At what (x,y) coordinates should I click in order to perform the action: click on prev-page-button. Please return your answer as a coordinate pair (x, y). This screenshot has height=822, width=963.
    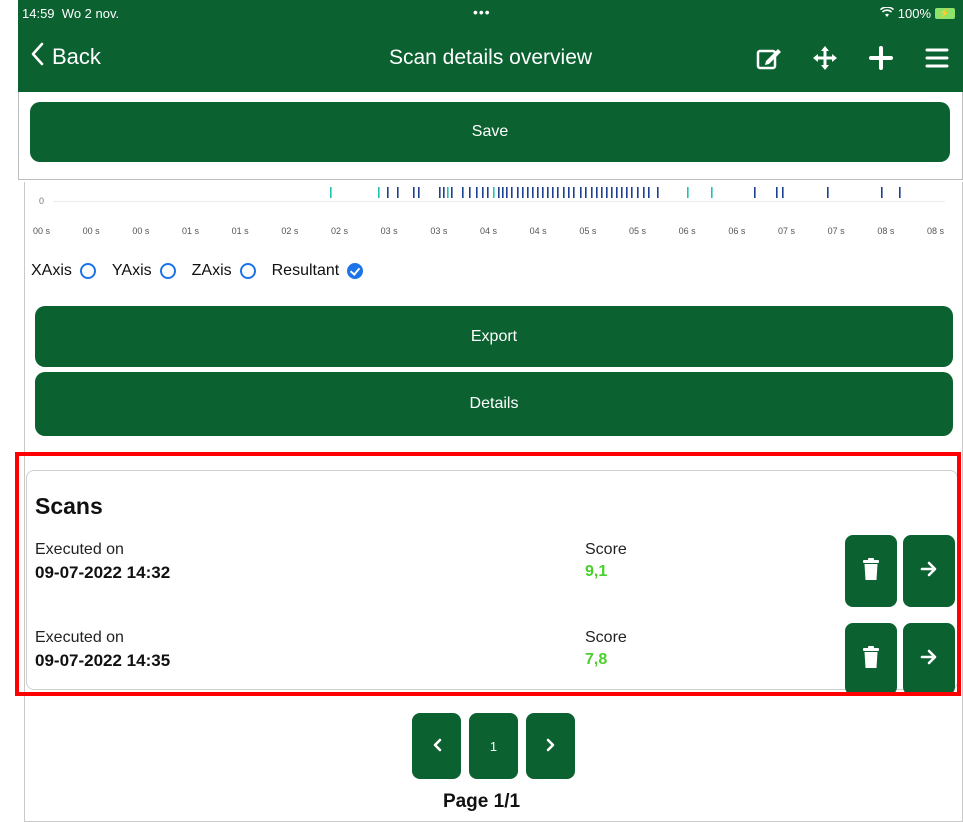
    Looking at the image, I should click on (436, 746).